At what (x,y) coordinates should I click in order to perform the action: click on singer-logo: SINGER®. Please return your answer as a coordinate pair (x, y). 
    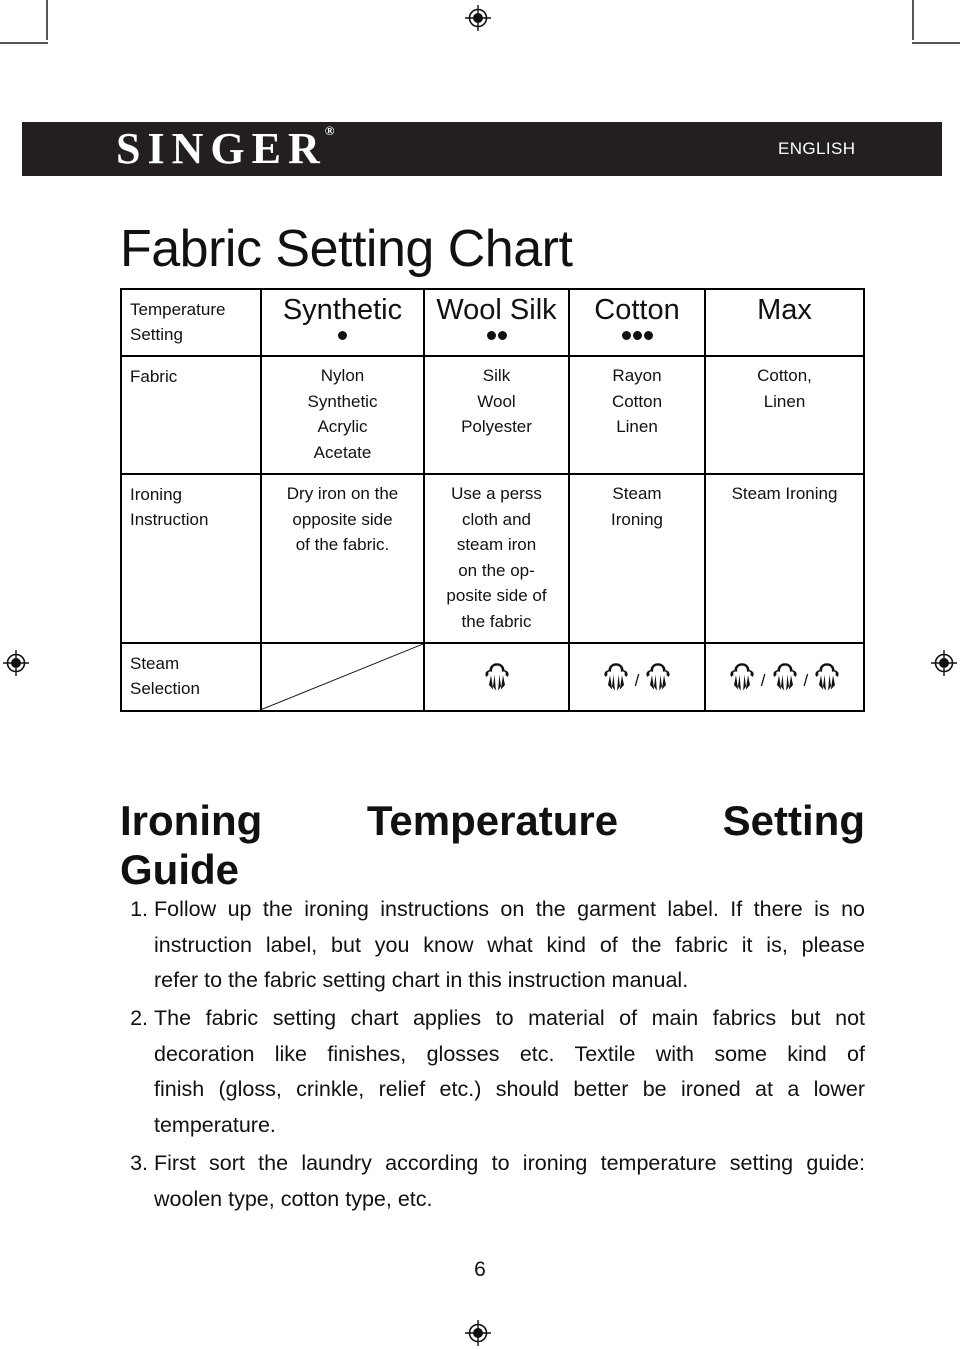
    Looking at the image, I should click on (226, 148).